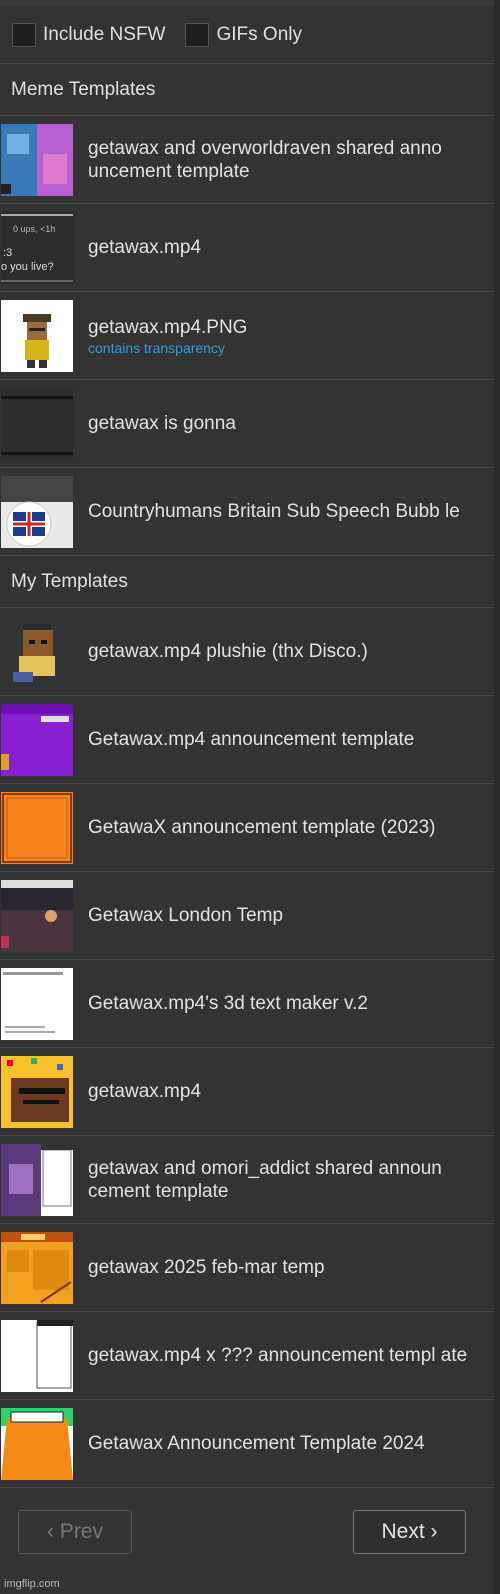 This screenshot has width=500, height=1594. I want to click on template-text: Getawax Announcement Template 2024, so click(291, 1443).